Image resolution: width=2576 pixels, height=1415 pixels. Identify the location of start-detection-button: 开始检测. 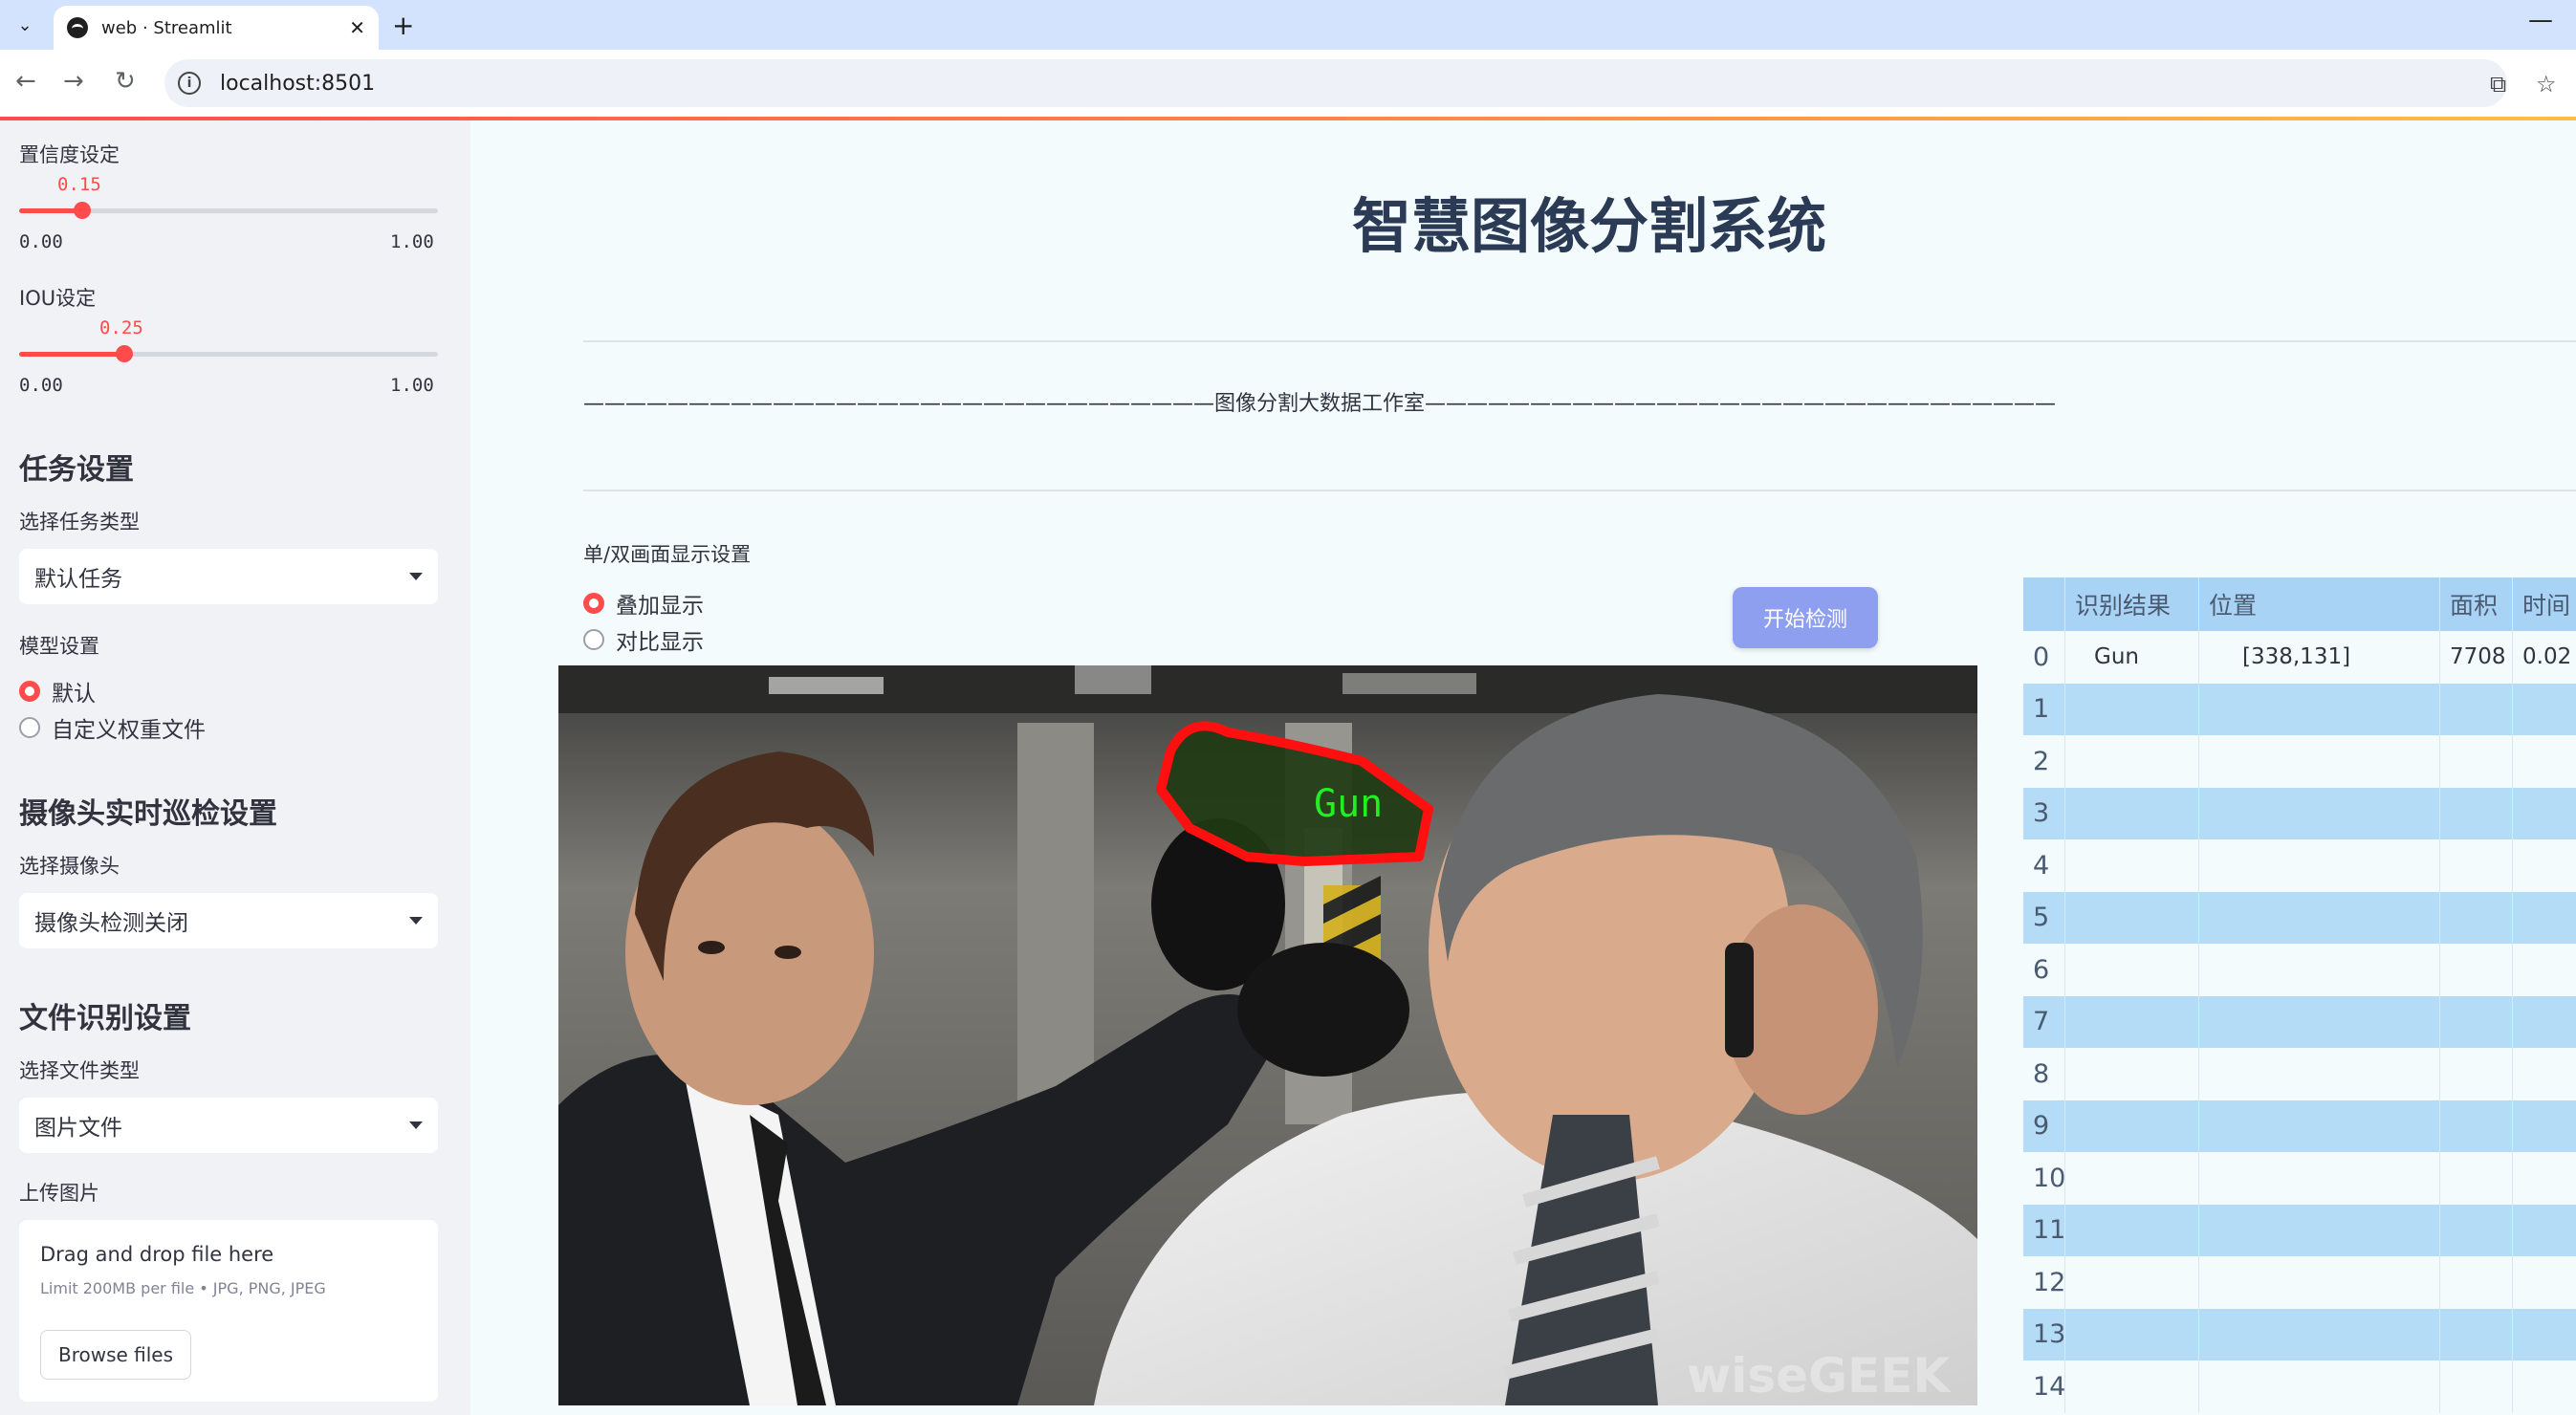
(1805, 617).